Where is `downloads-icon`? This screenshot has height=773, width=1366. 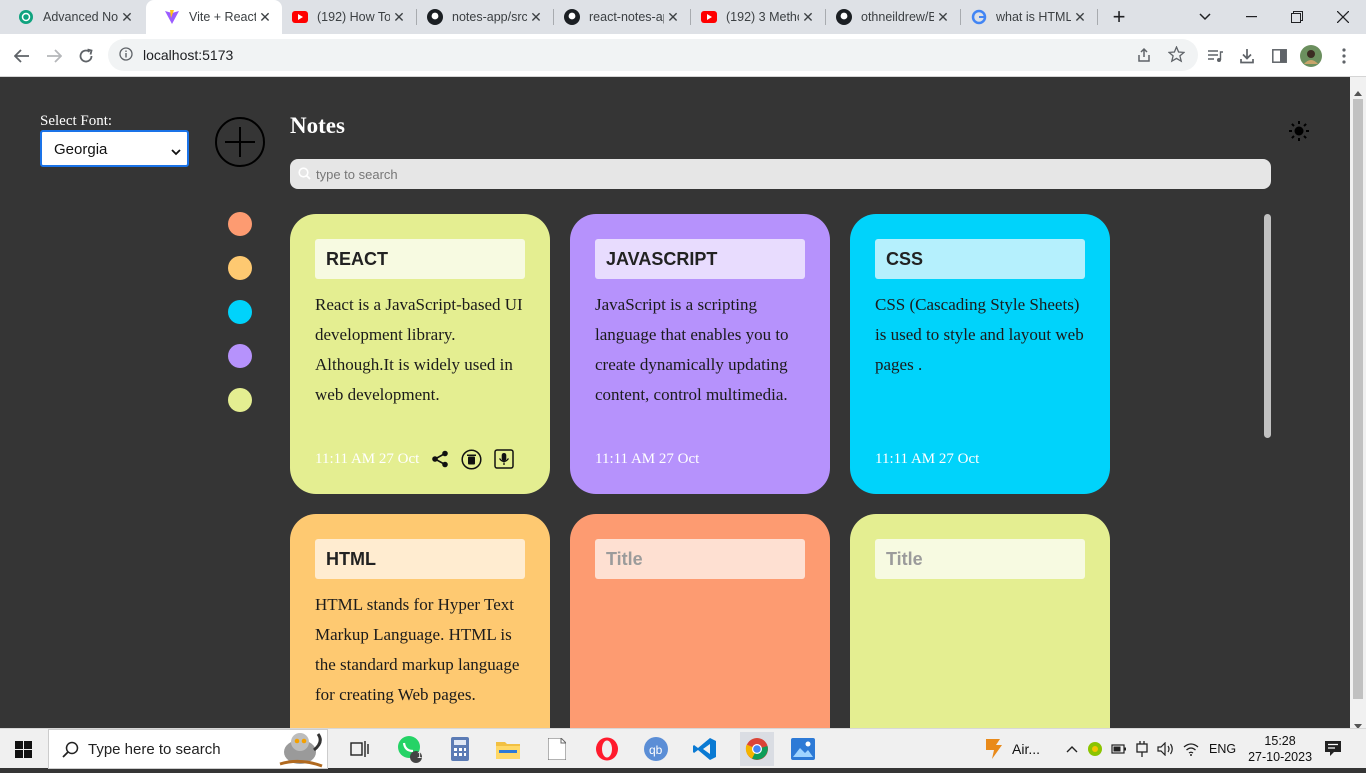
downloads-icon is located at coordinates (1247, 56).